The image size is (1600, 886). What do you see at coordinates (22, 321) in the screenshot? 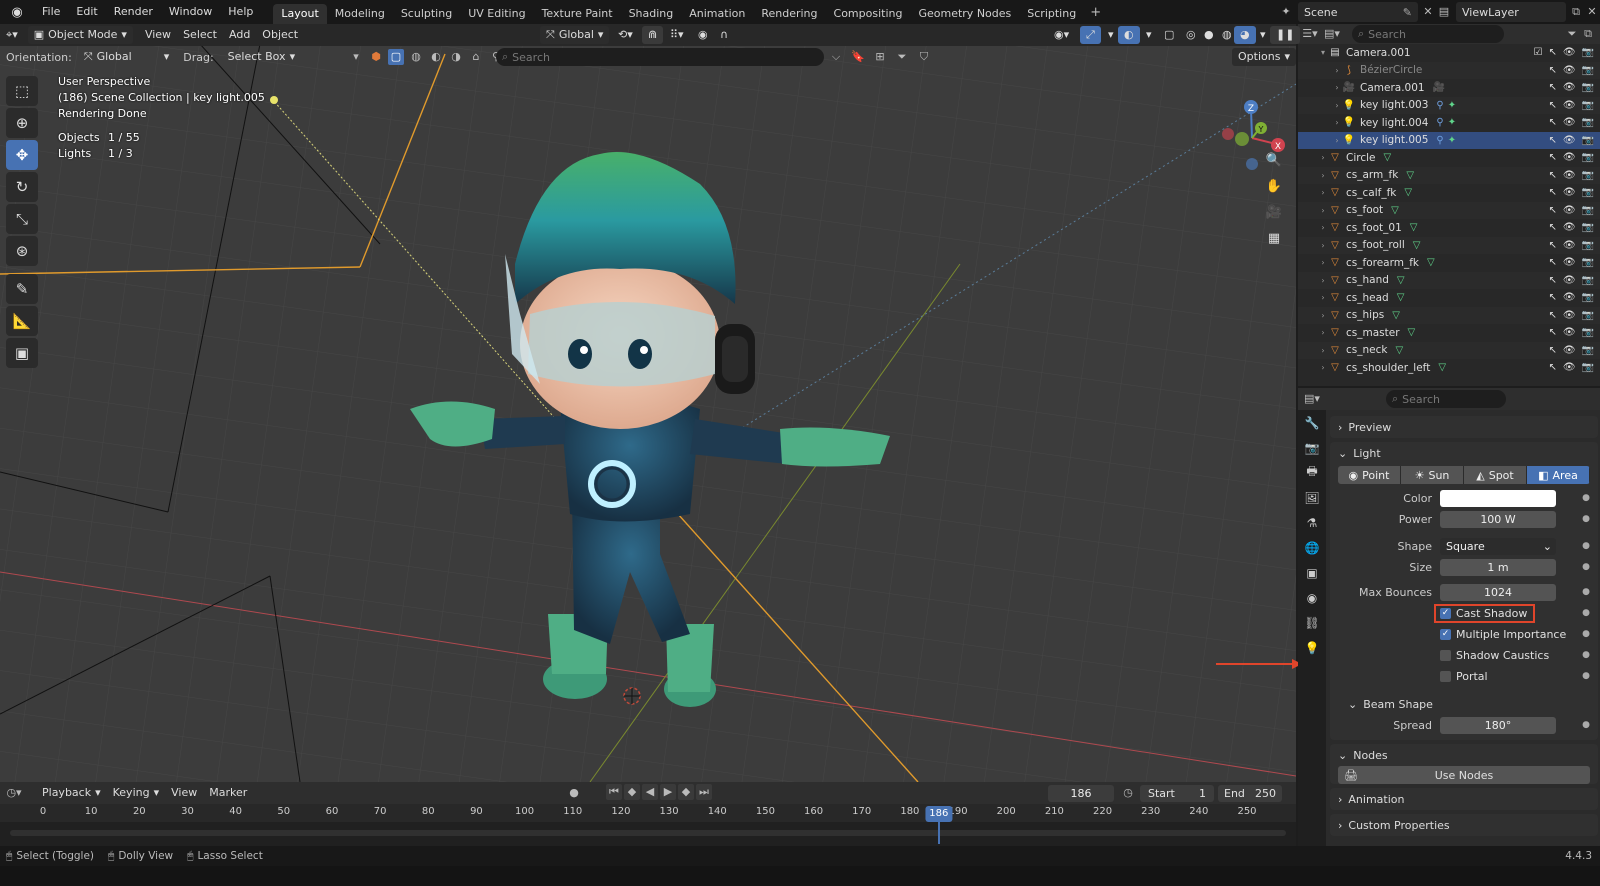
I see `measure-tool-icon: 📐` at bounding box center [22, 321].